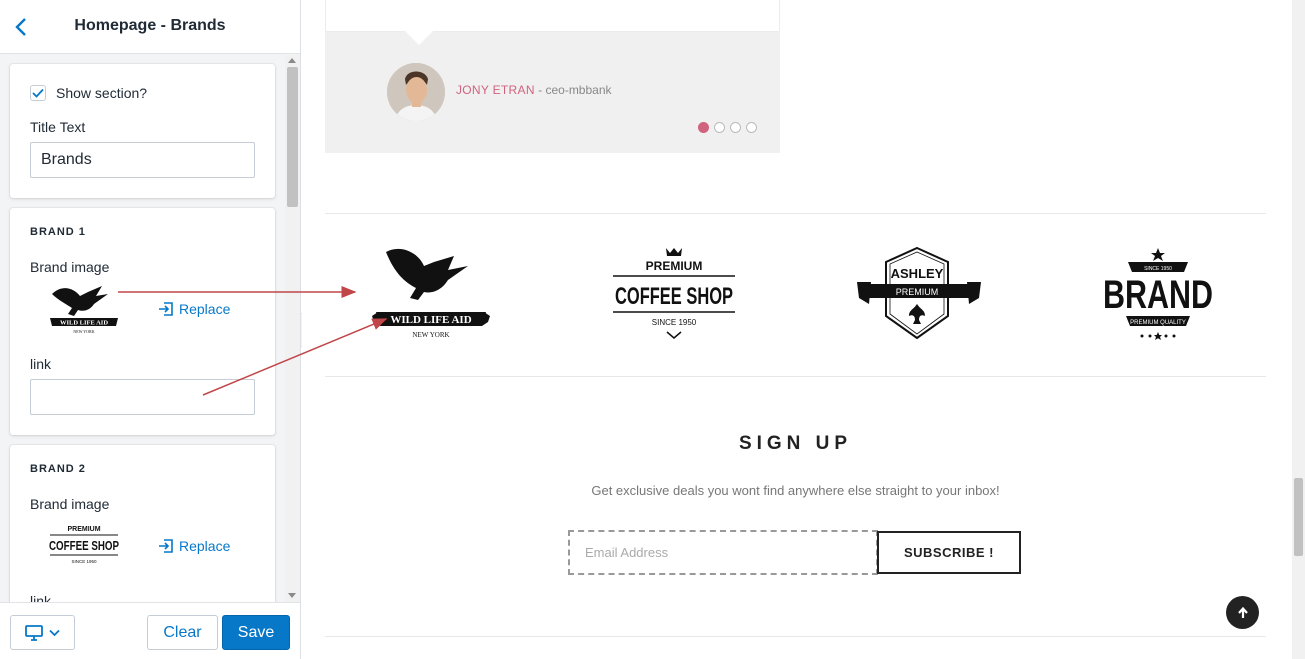 The image size is (1305, 659). Describe the element at coordinates (205, 546) in the screenshot. I see `brand-2-replace-label: Replace` at that location.